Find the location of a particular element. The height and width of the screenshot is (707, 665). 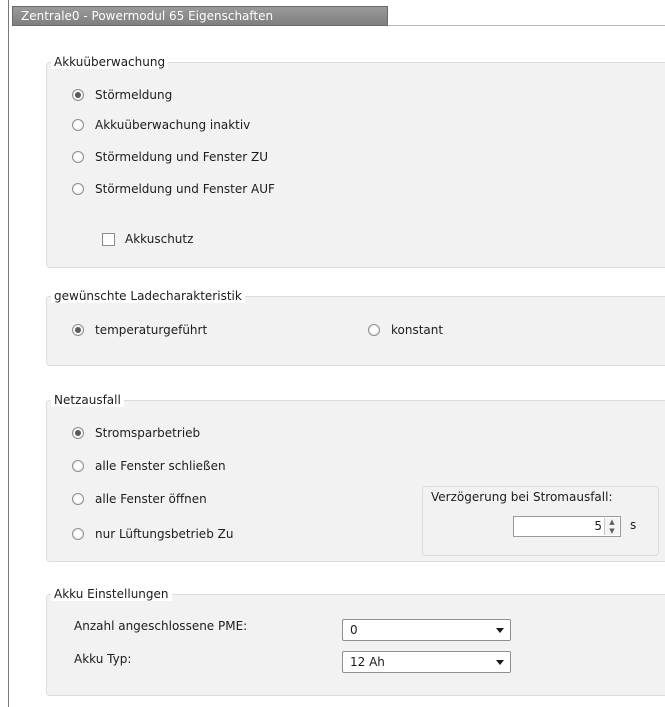

delay-unit: s is located at coordinates (633, 525).